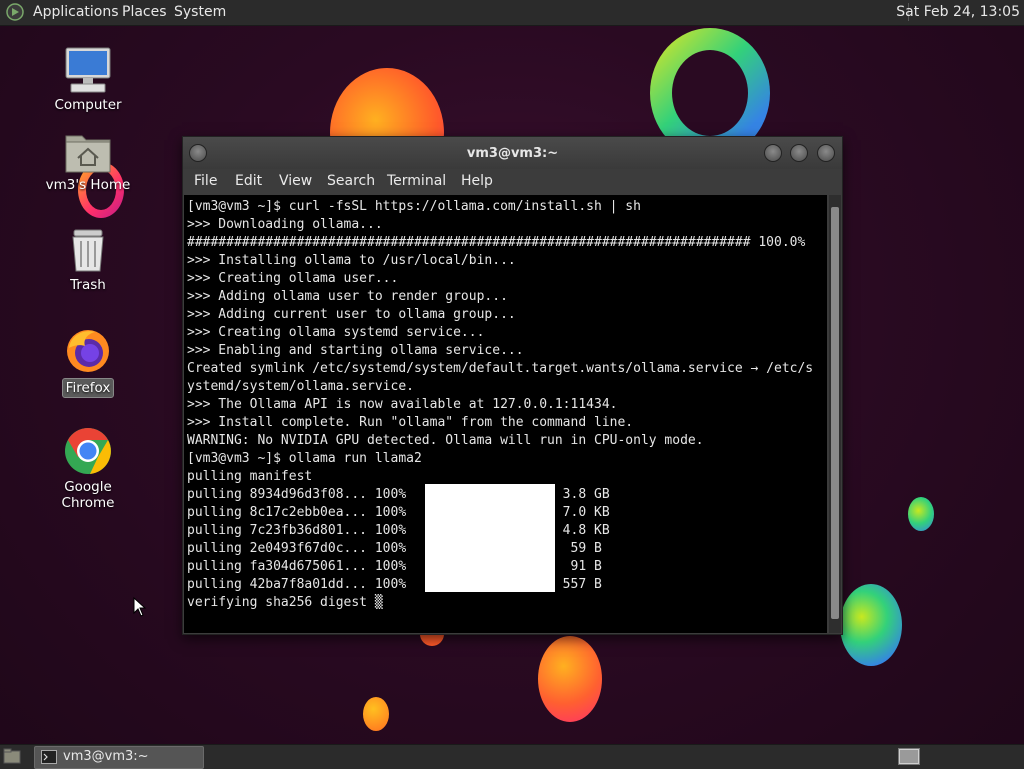 The width and height of the screenshot is (1024, 769). I want to click on applications-menu: Applications, so click(76, 12).